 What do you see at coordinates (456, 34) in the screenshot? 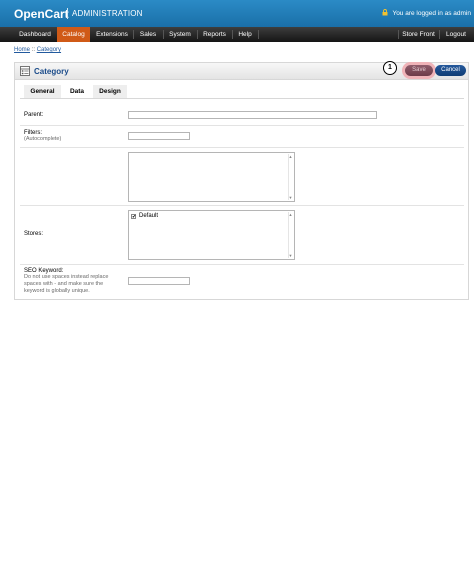
I see `menu-item-logout: Logout` at bounding box center [456, 34].